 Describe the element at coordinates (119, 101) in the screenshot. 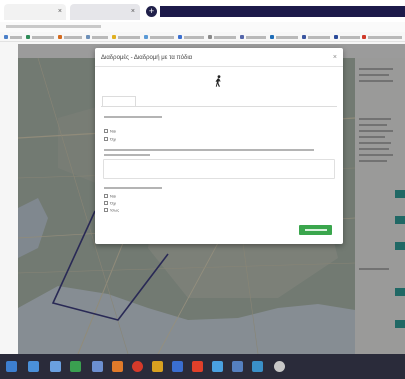

I see `tab-questionnaire` at that location.